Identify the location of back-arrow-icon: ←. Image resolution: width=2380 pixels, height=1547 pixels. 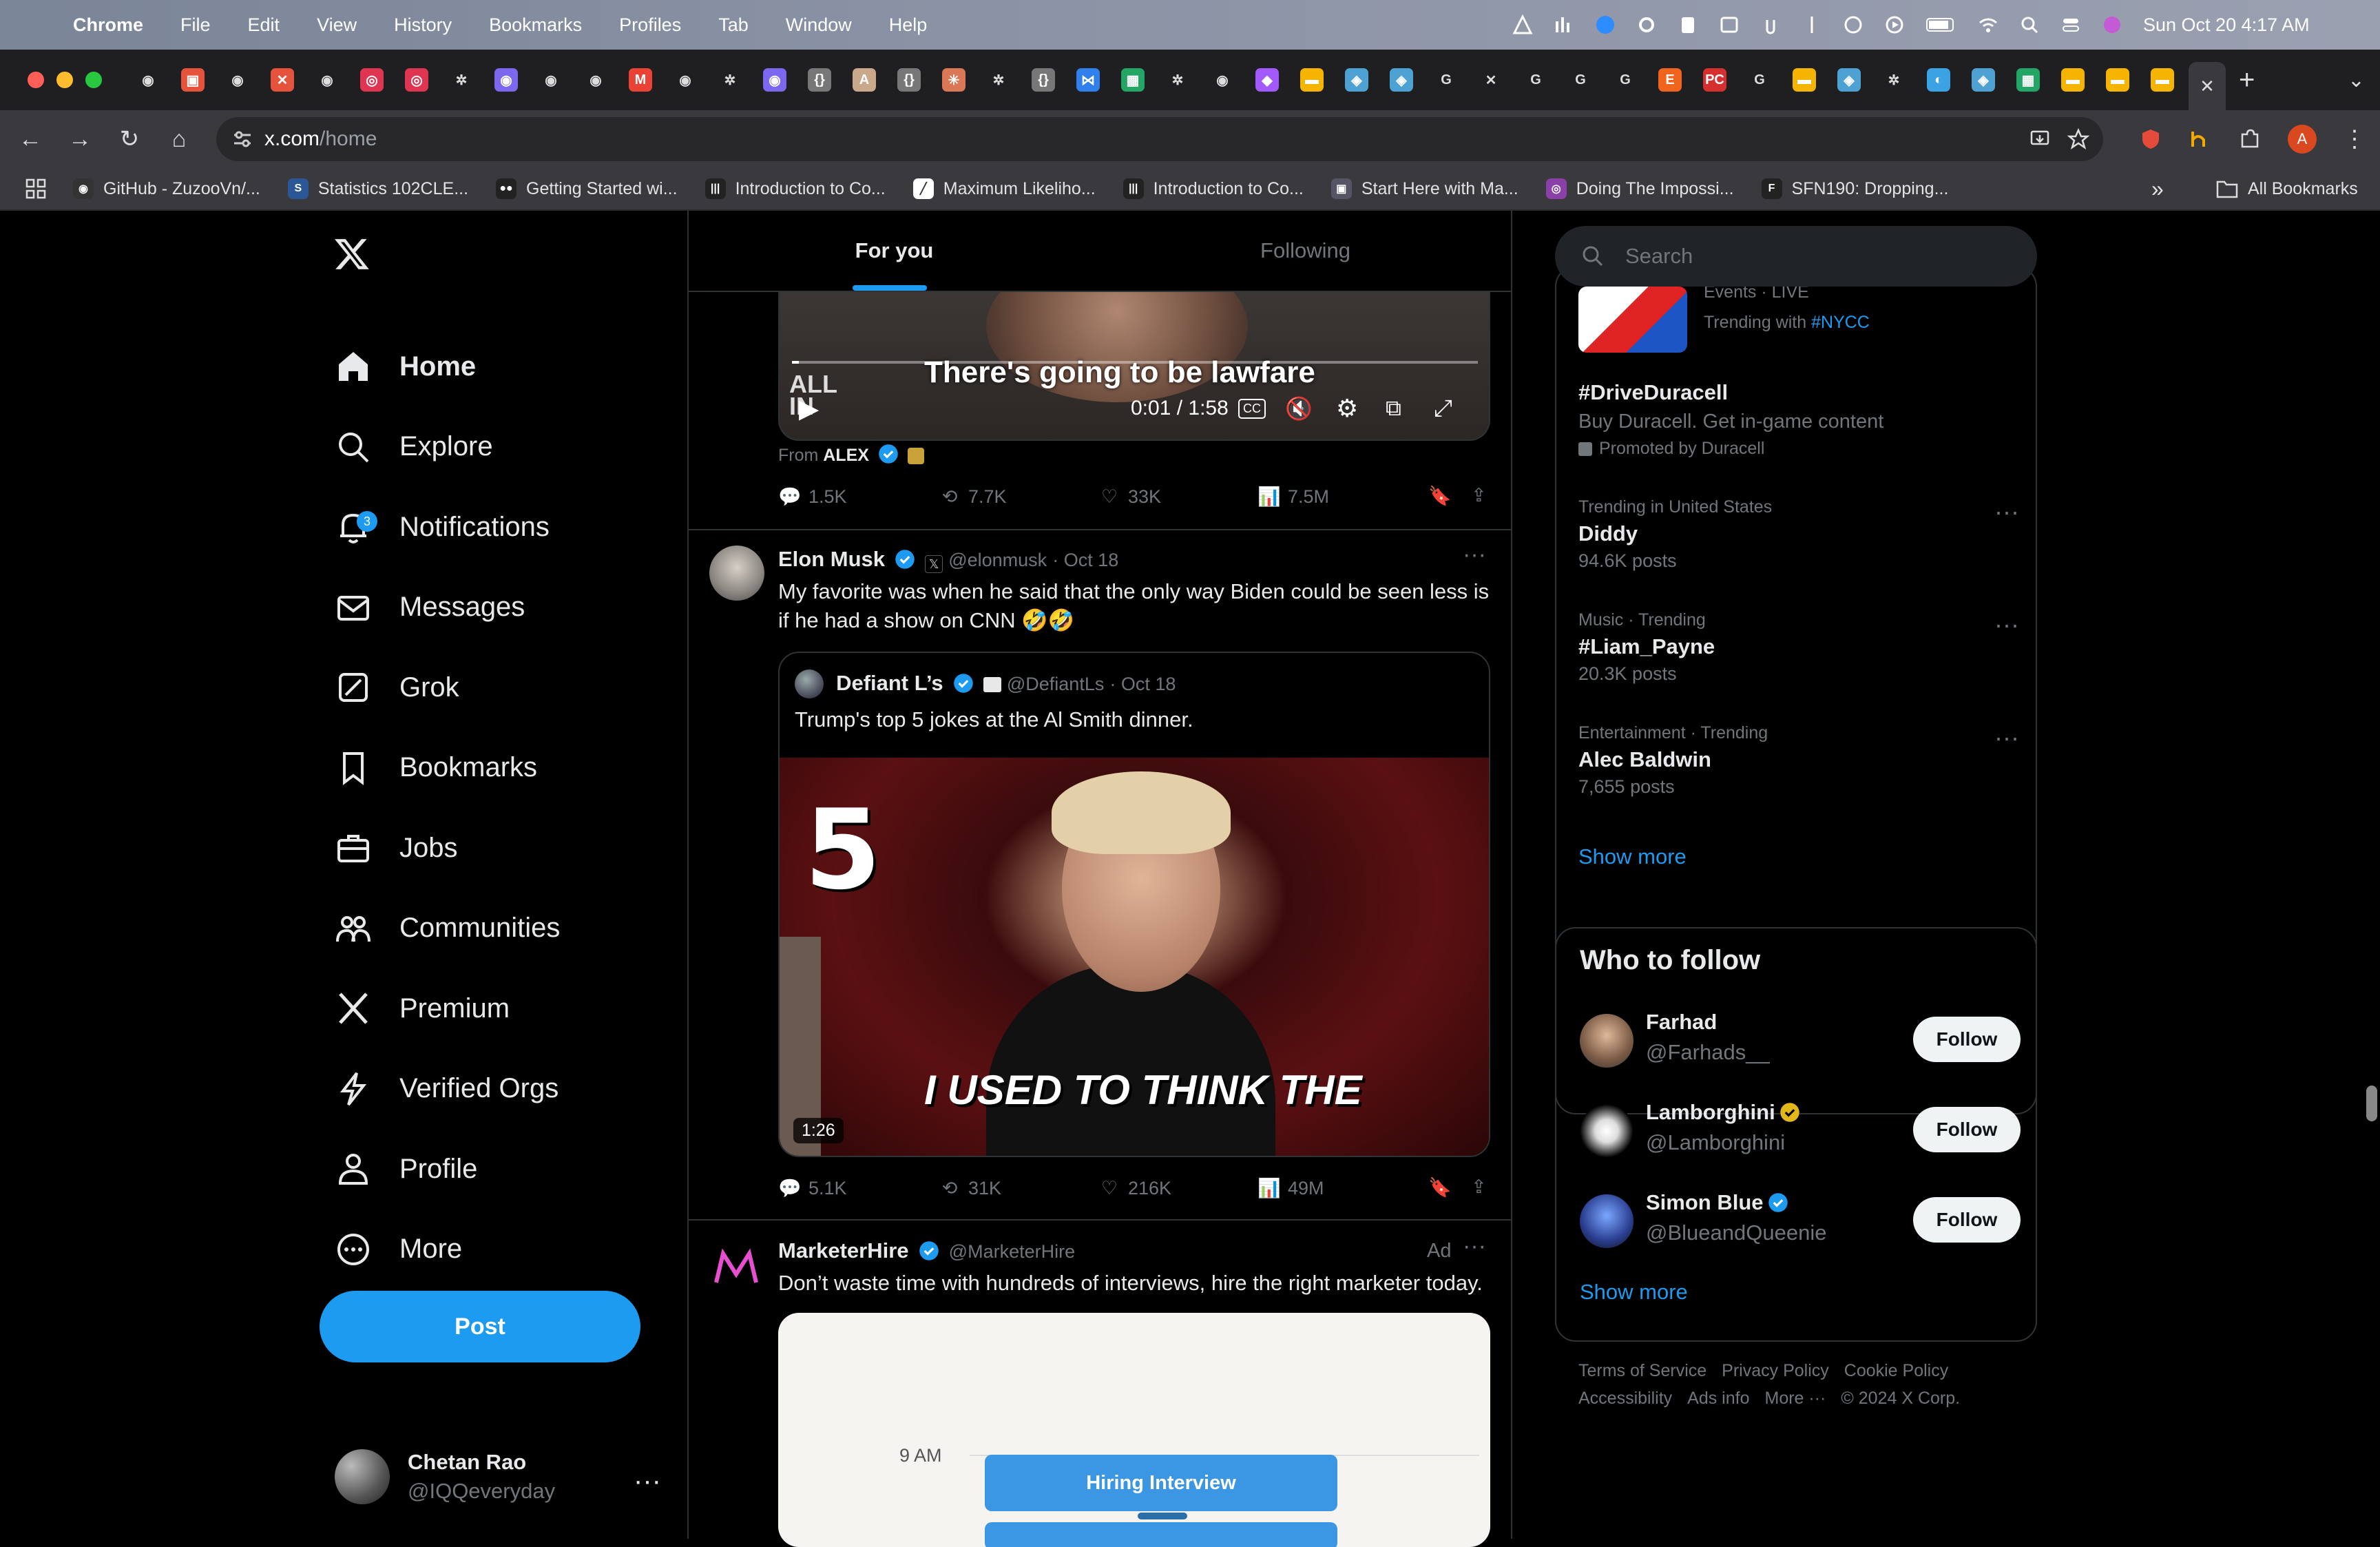
(30, 139).